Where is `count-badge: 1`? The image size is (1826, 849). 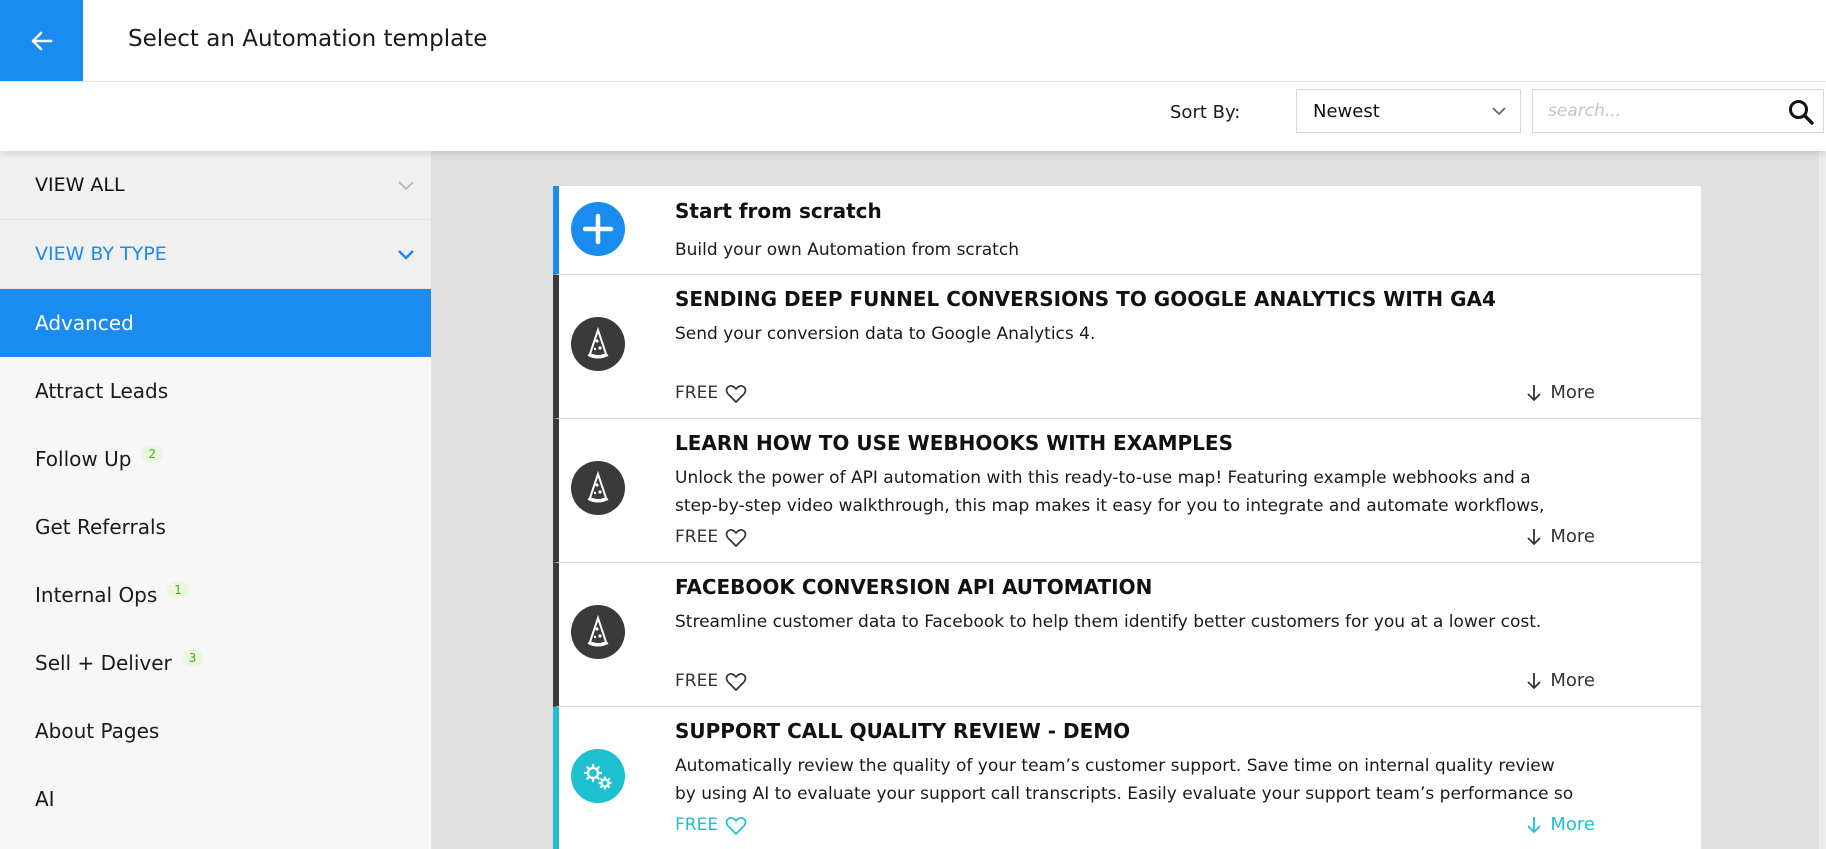
count-badge: 1 is located at coordinates (178, 590).